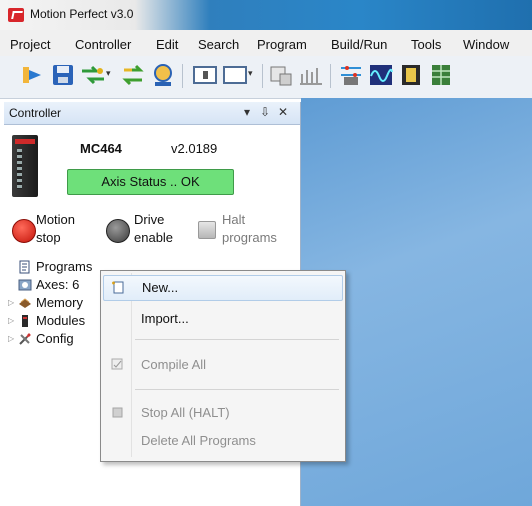 The height and width of the screenshot is (506, 532). I want to click on menu-window: Window, so click(486, 44).